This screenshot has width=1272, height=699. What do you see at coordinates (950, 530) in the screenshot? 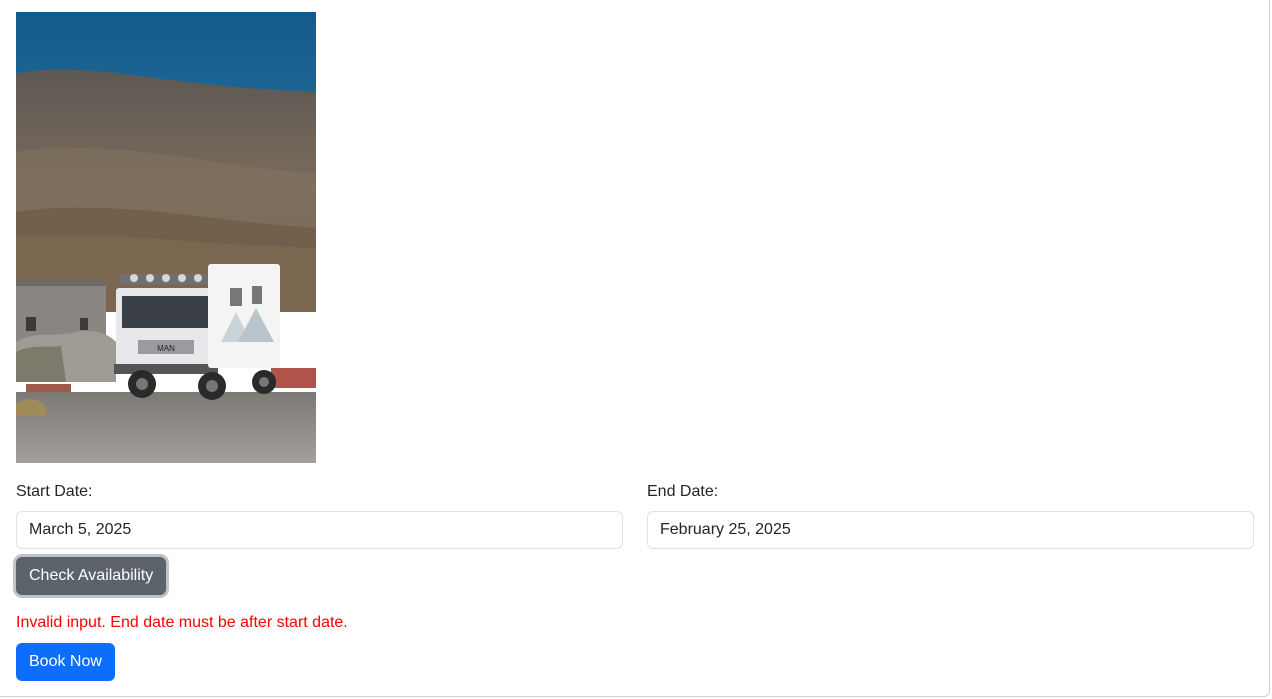
I see `end-date-input` at bounding box center [950, 530].